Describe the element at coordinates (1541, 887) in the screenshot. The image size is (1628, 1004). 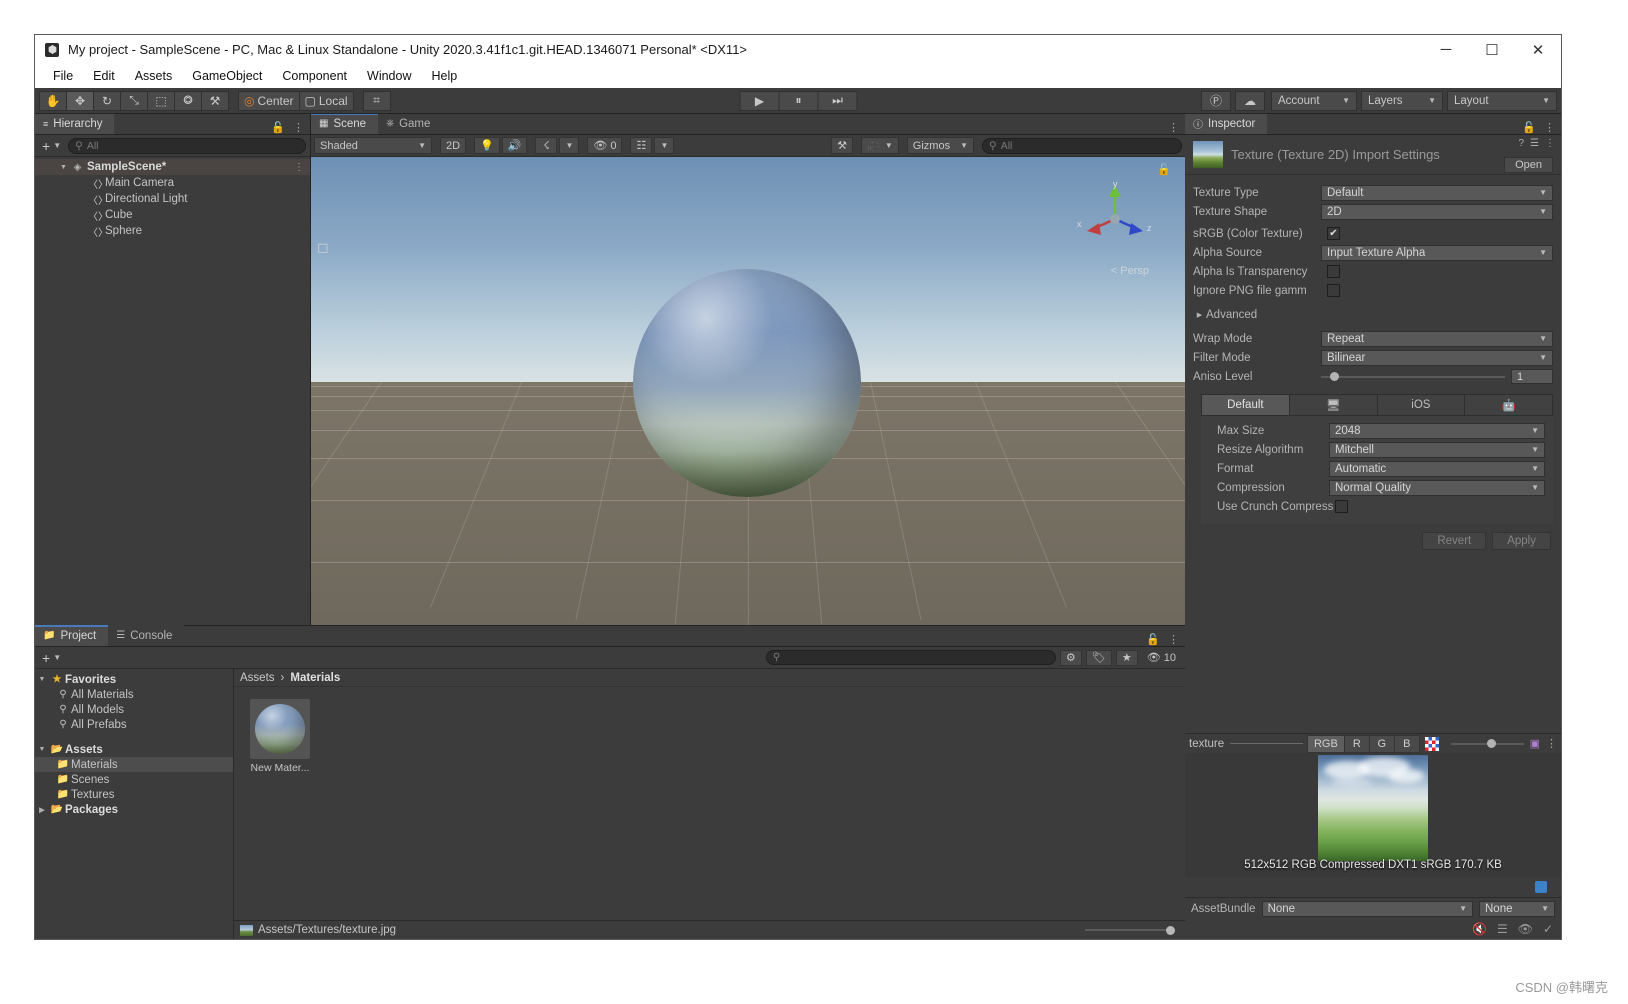
I see `asset-label-swatch` at that location.